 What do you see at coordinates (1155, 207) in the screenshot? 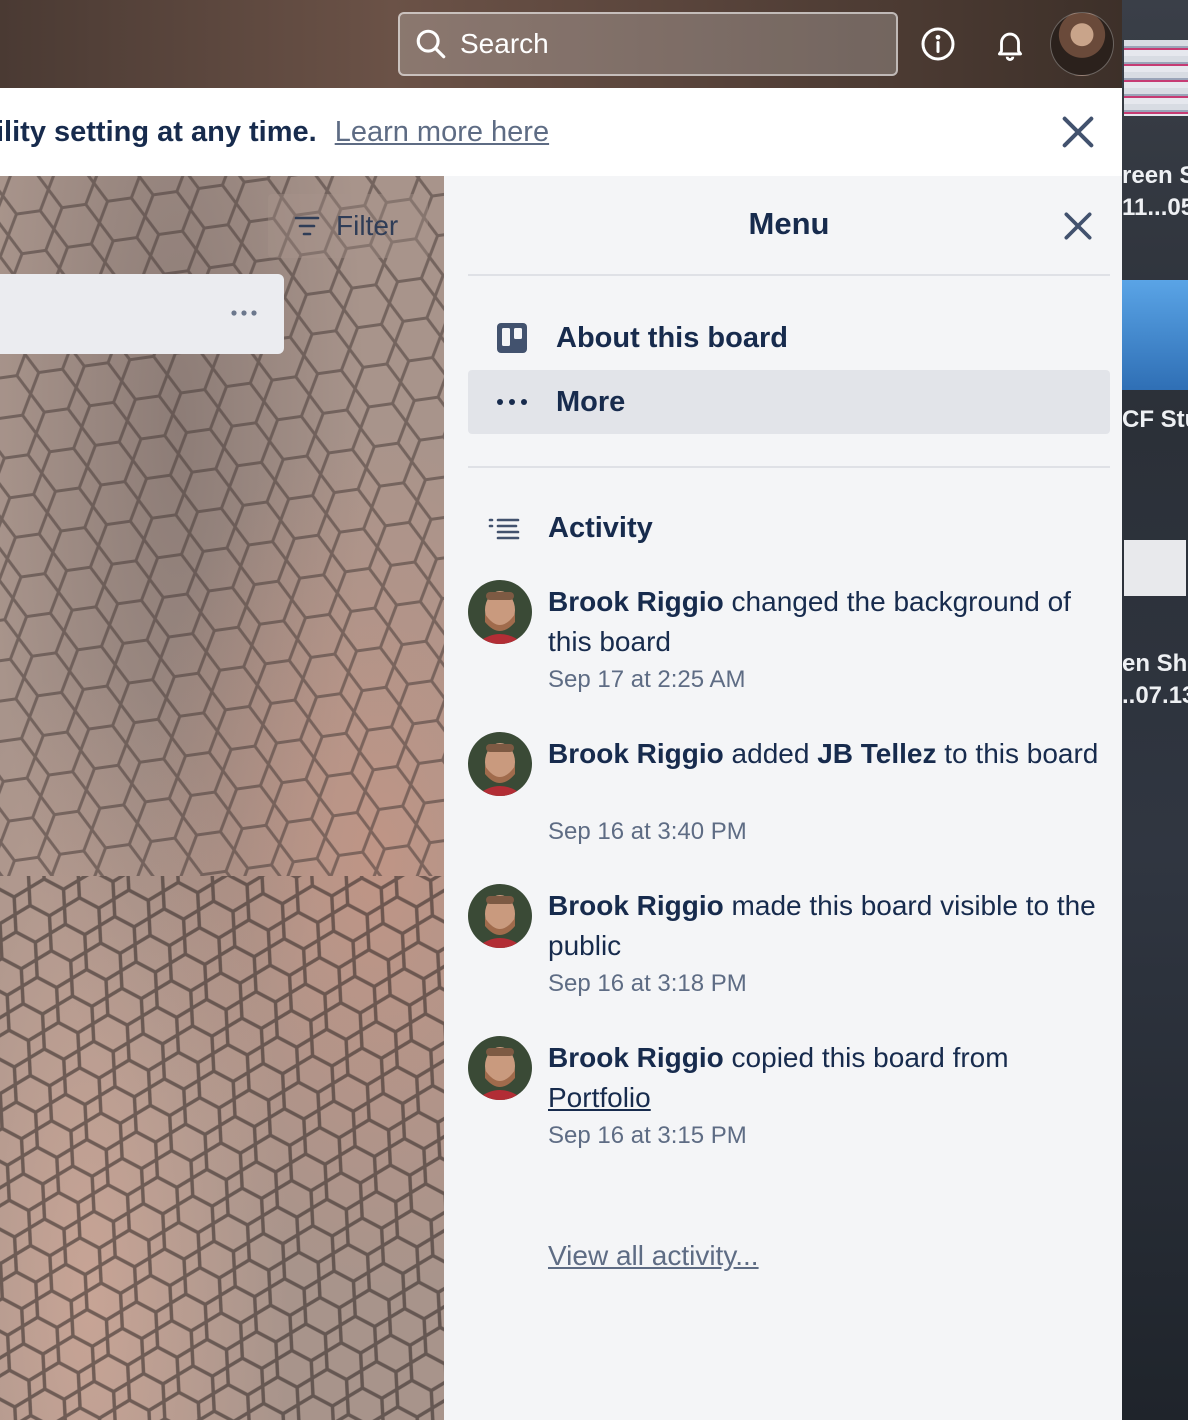
I see `desktop-file-label: 11...05` at bounding box center [1155, 207].